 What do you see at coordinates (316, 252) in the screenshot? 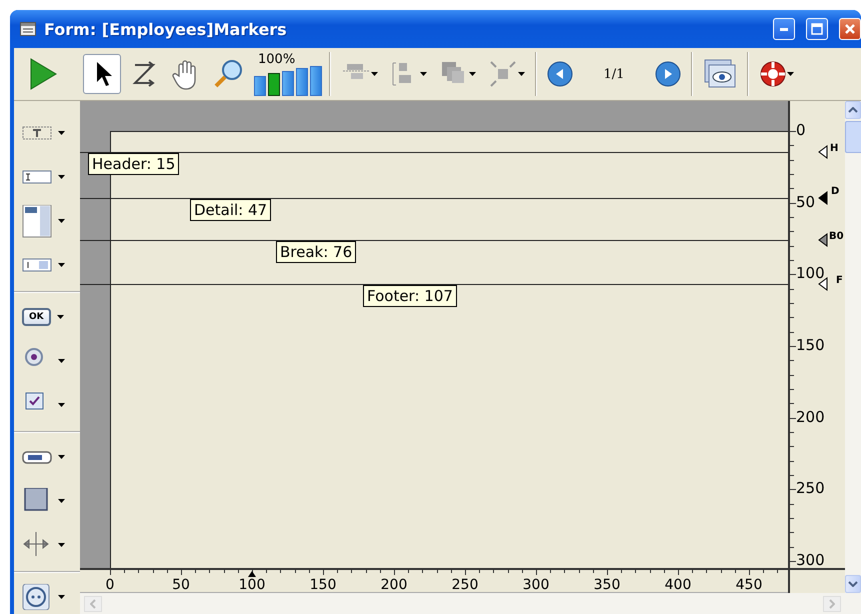
I see `marker-label: Break: 76` at bounding box center [316, 252].